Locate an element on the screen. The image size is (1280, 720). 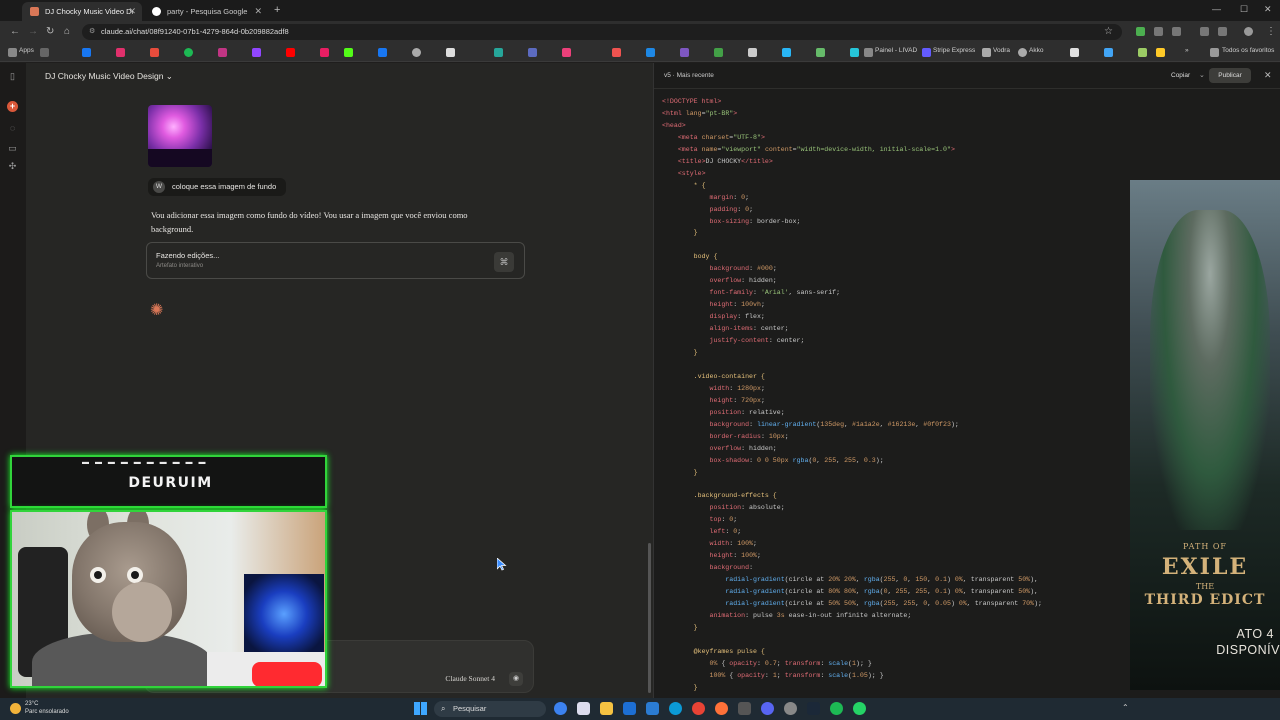
version-selector: v5 · Mais recente is located at coordinates (689, 75).